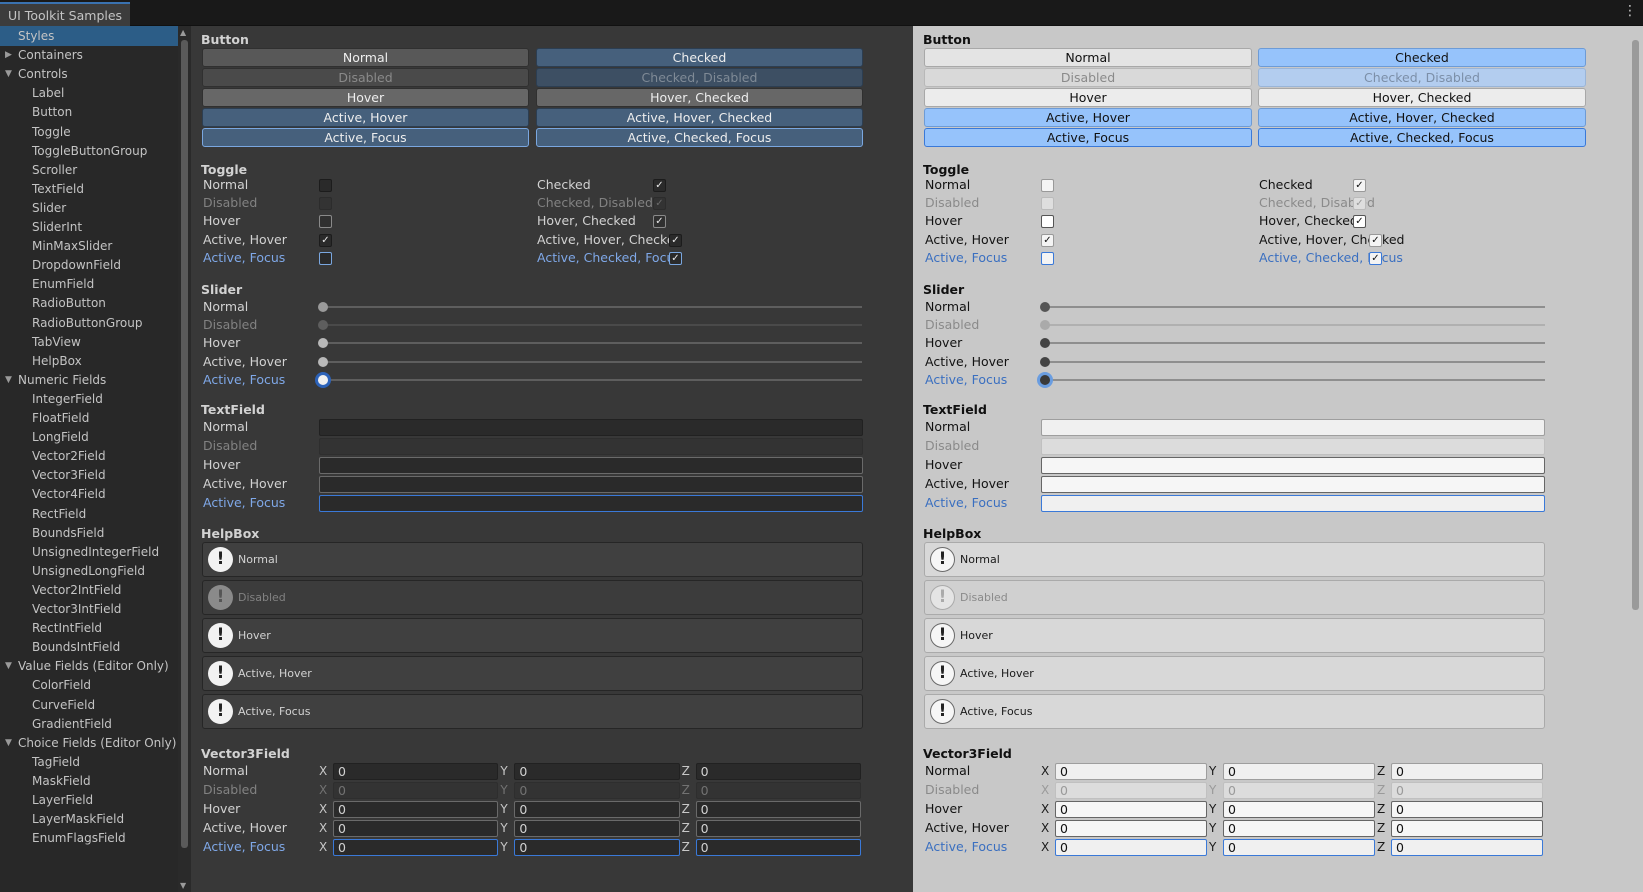  I want to click on sidebar-item-numeric-fields: ▼ Numeric Fields, so click(89, 380).